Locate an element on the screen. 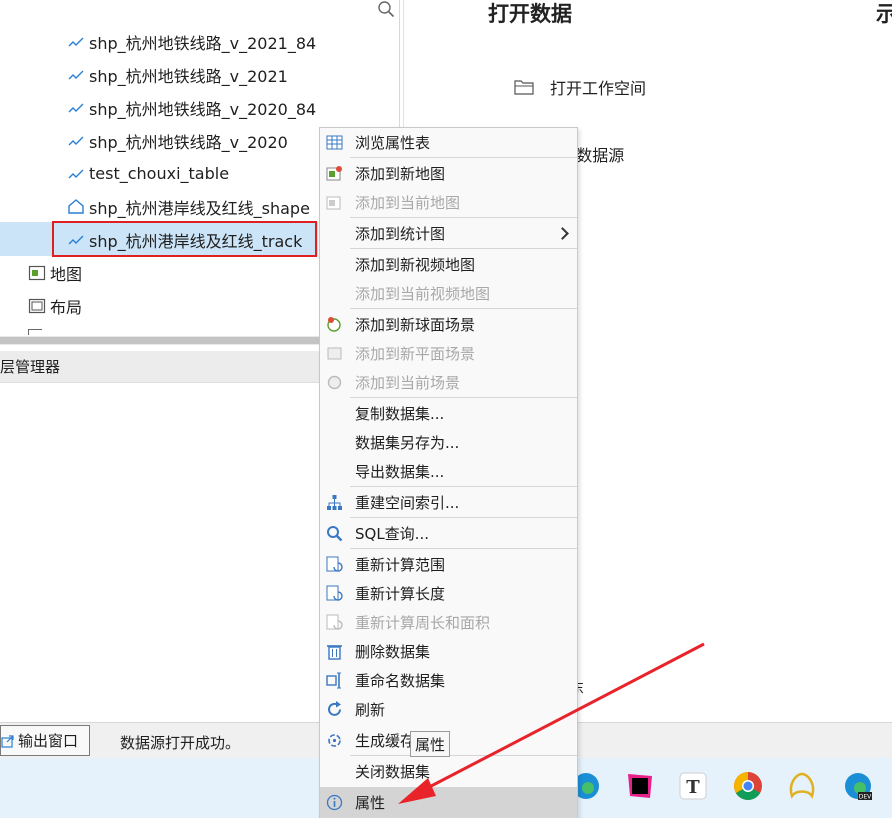  tree-item-dataset: shp_杭州地铁线路_v_2020_84 is located at coordinates (191, 107).